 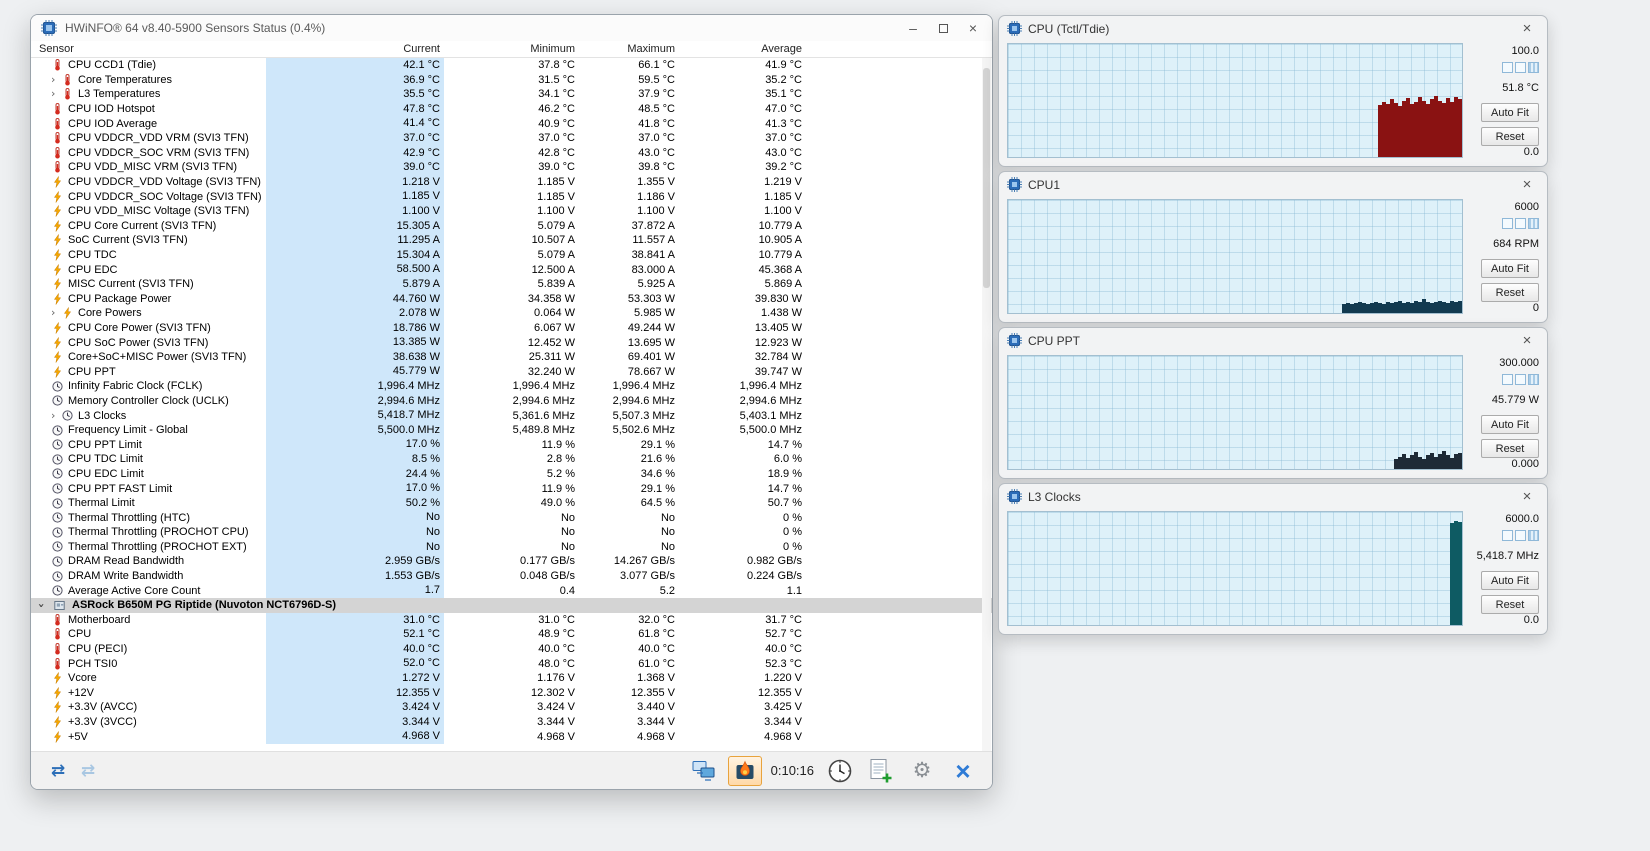 I want to click on sensor-row: CPU PPT 45.779 W 32.240 W 78.667 W 39.747 W, so click(x=511, y=372).